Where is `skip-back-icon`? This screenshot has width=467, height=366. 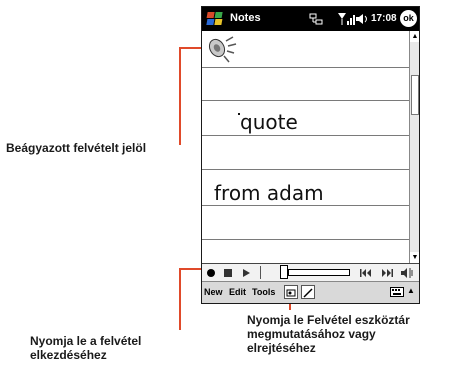
skip-back-icon is located at coordinates (366, 272).